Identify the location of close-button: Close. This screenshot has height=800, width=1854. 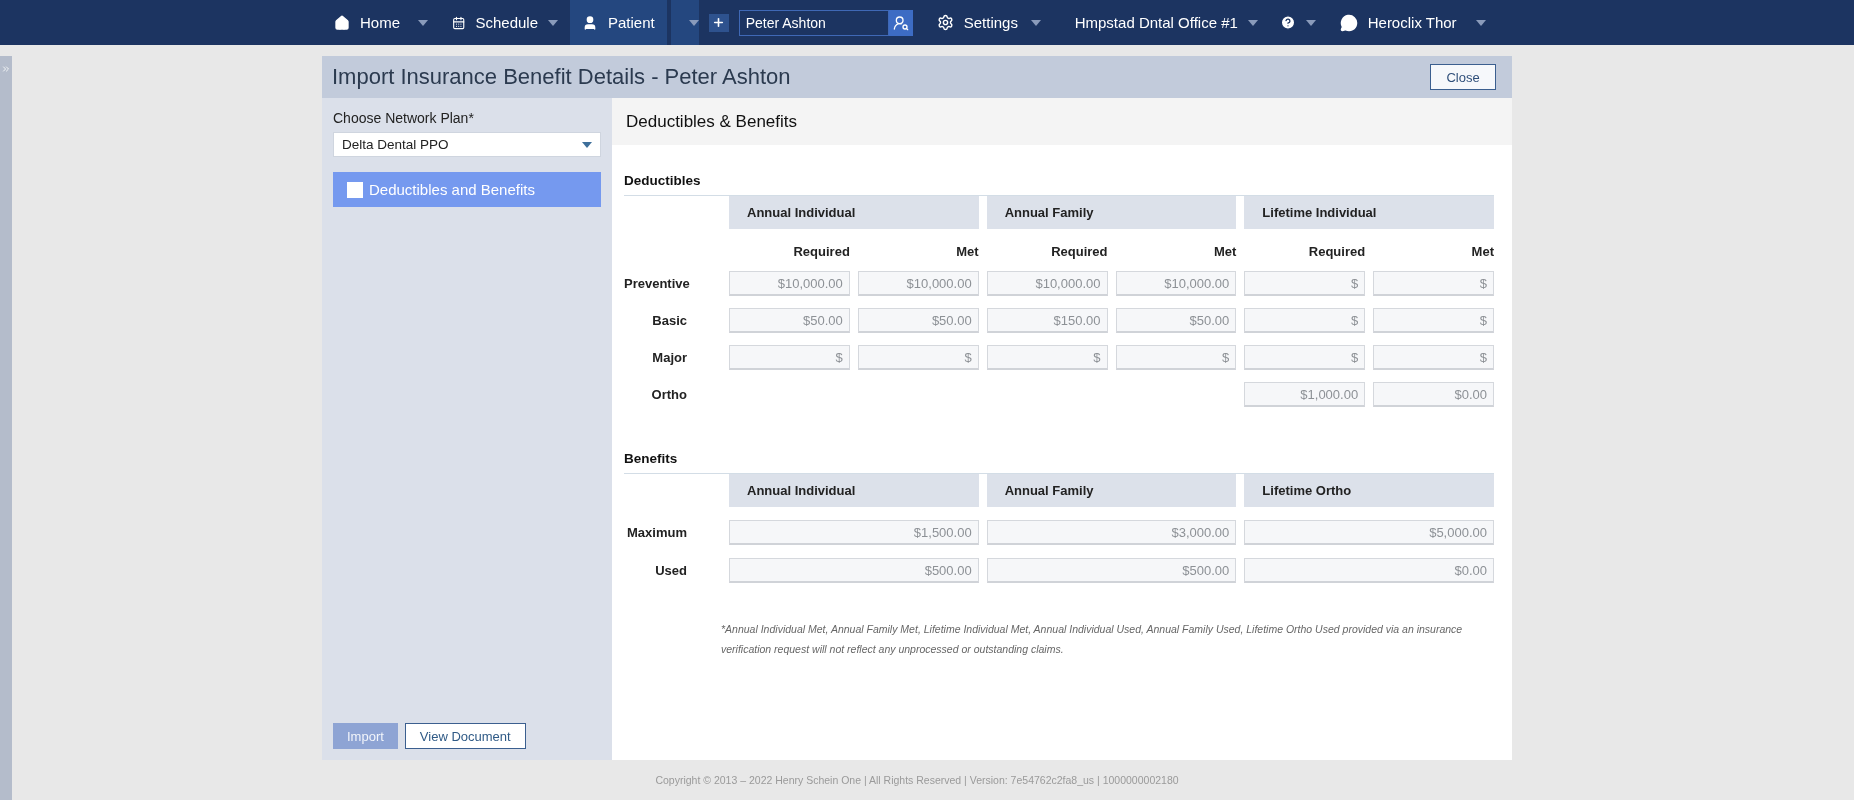
(1463, 77).